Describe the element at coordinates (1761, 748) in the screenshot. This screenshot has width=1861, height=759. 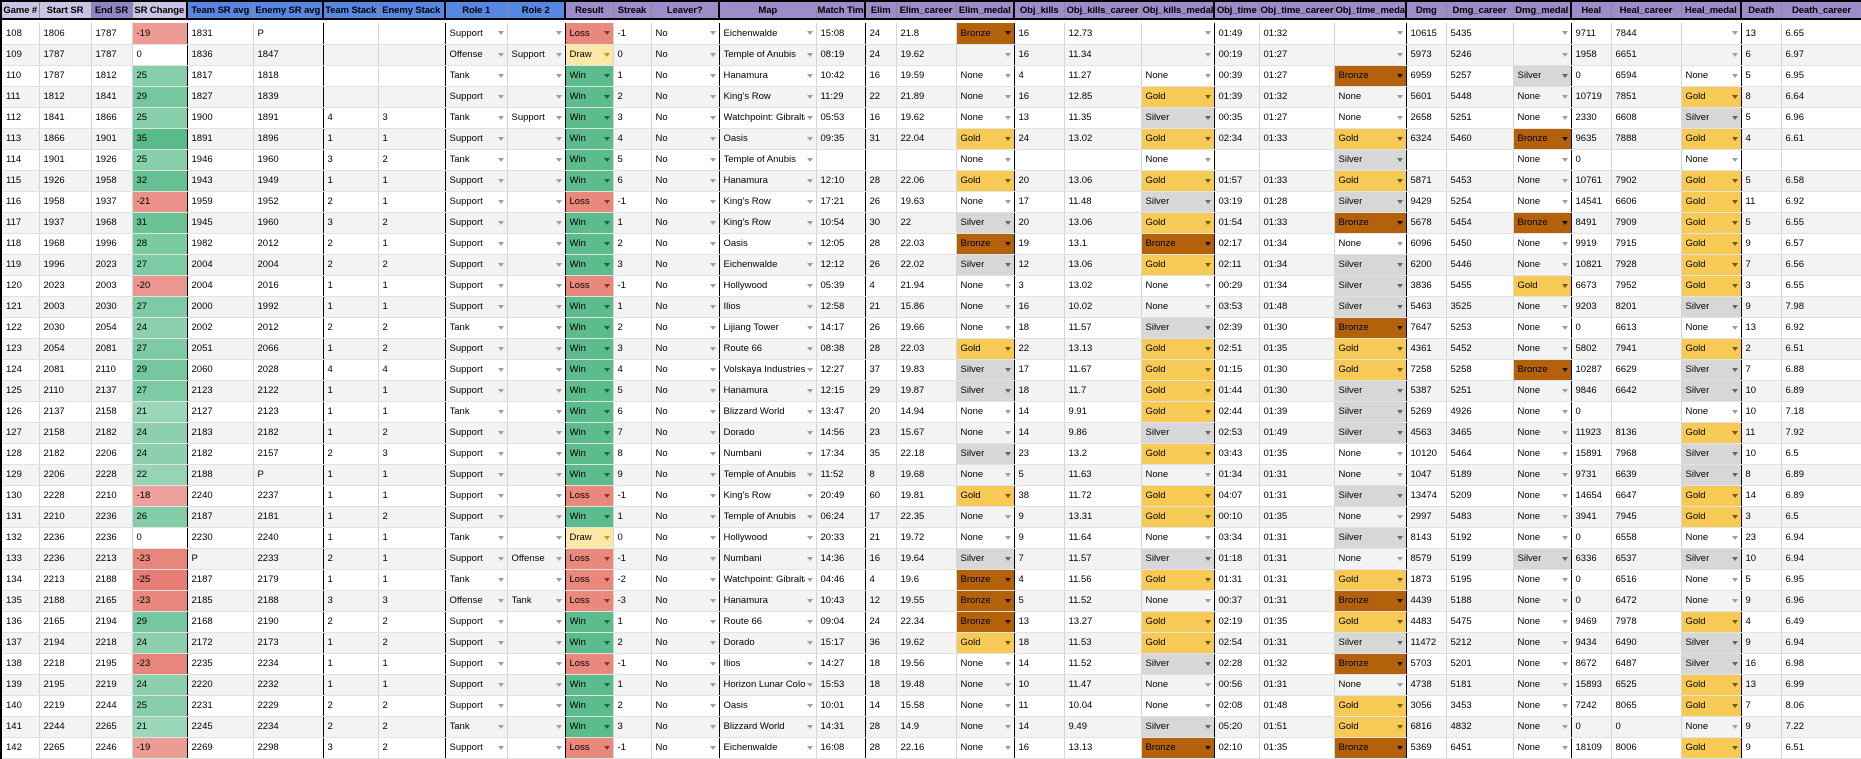
I see `cell-death: 9` at that location.